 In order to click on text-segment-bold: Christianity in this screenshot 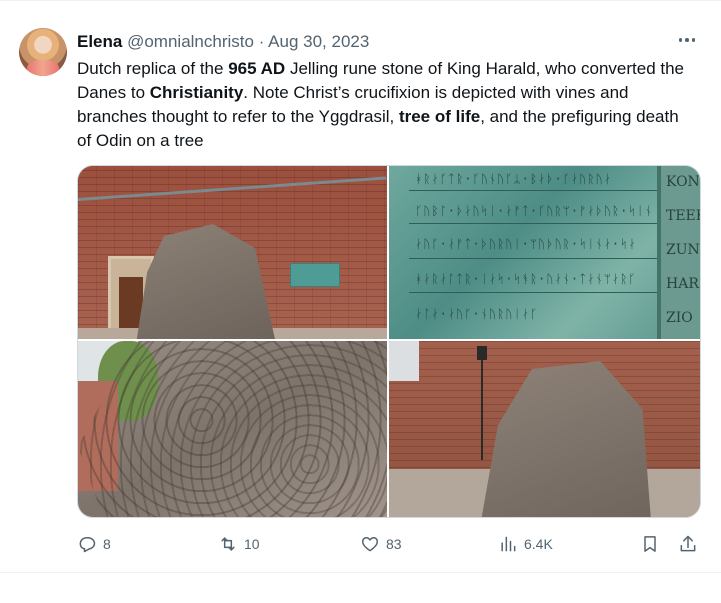, I will do `click(196, 92)`.